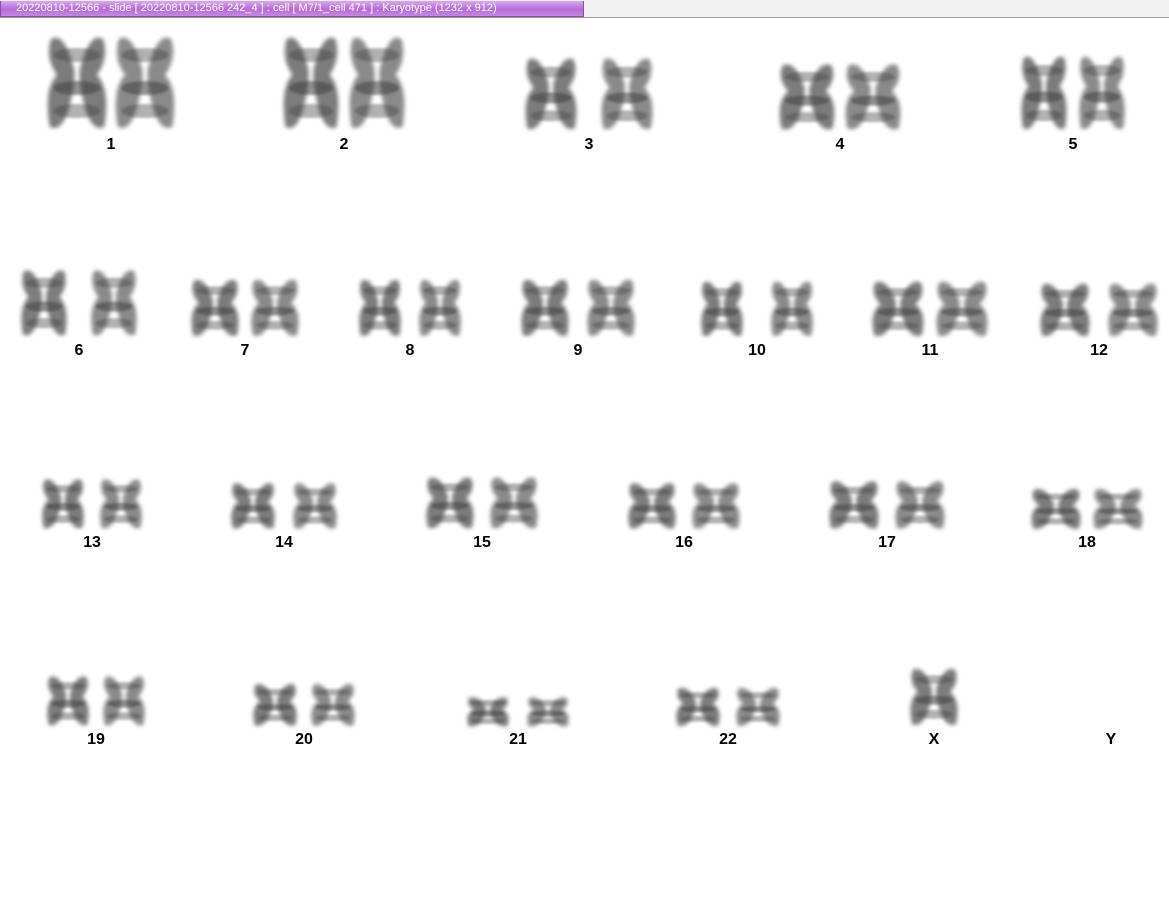  I want to click on chromosome-label: 8, so click(410, 350).